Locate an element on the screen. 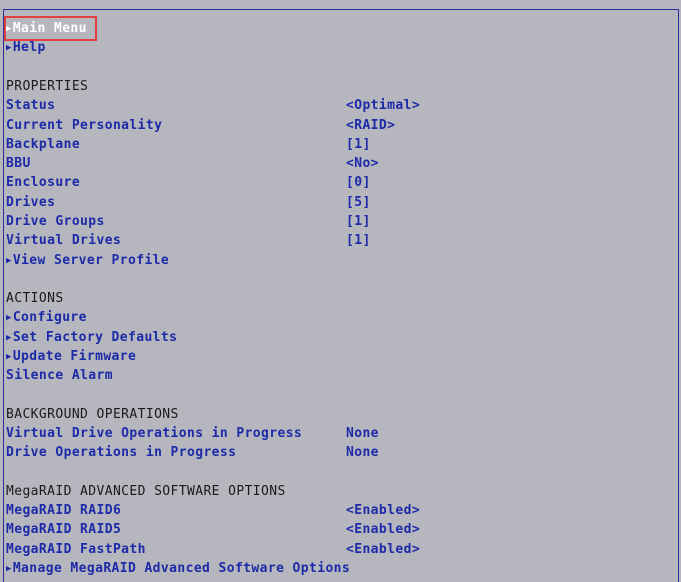 This screenshot has width=681, height=582. configure-label: Configure is located at coordinates (49, 317).